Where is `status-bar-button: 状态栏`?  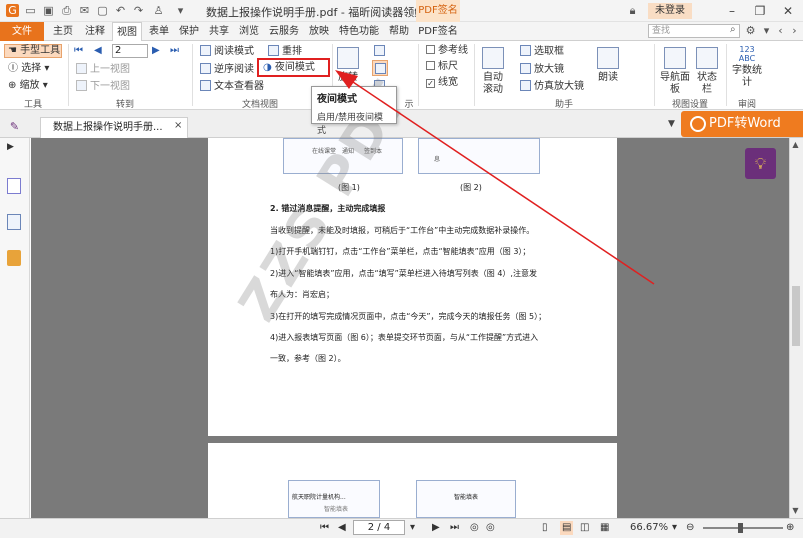
status-bar-button: 状态栏 is located at coordinates (707, 71).